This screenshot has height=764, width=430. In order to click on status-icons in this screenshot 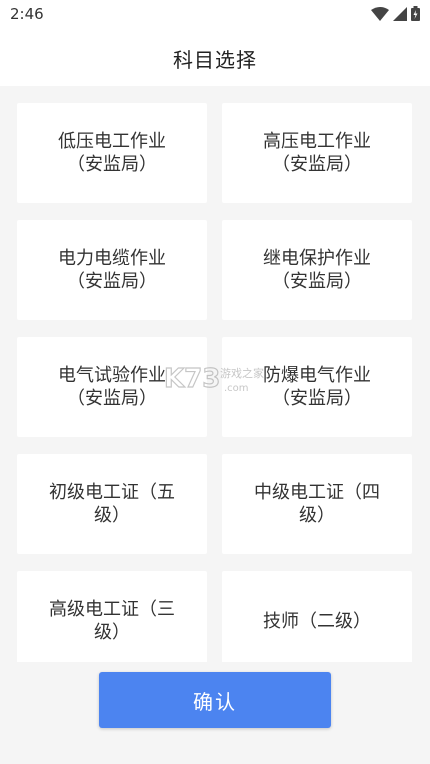, I will do `click(395, 15)`.